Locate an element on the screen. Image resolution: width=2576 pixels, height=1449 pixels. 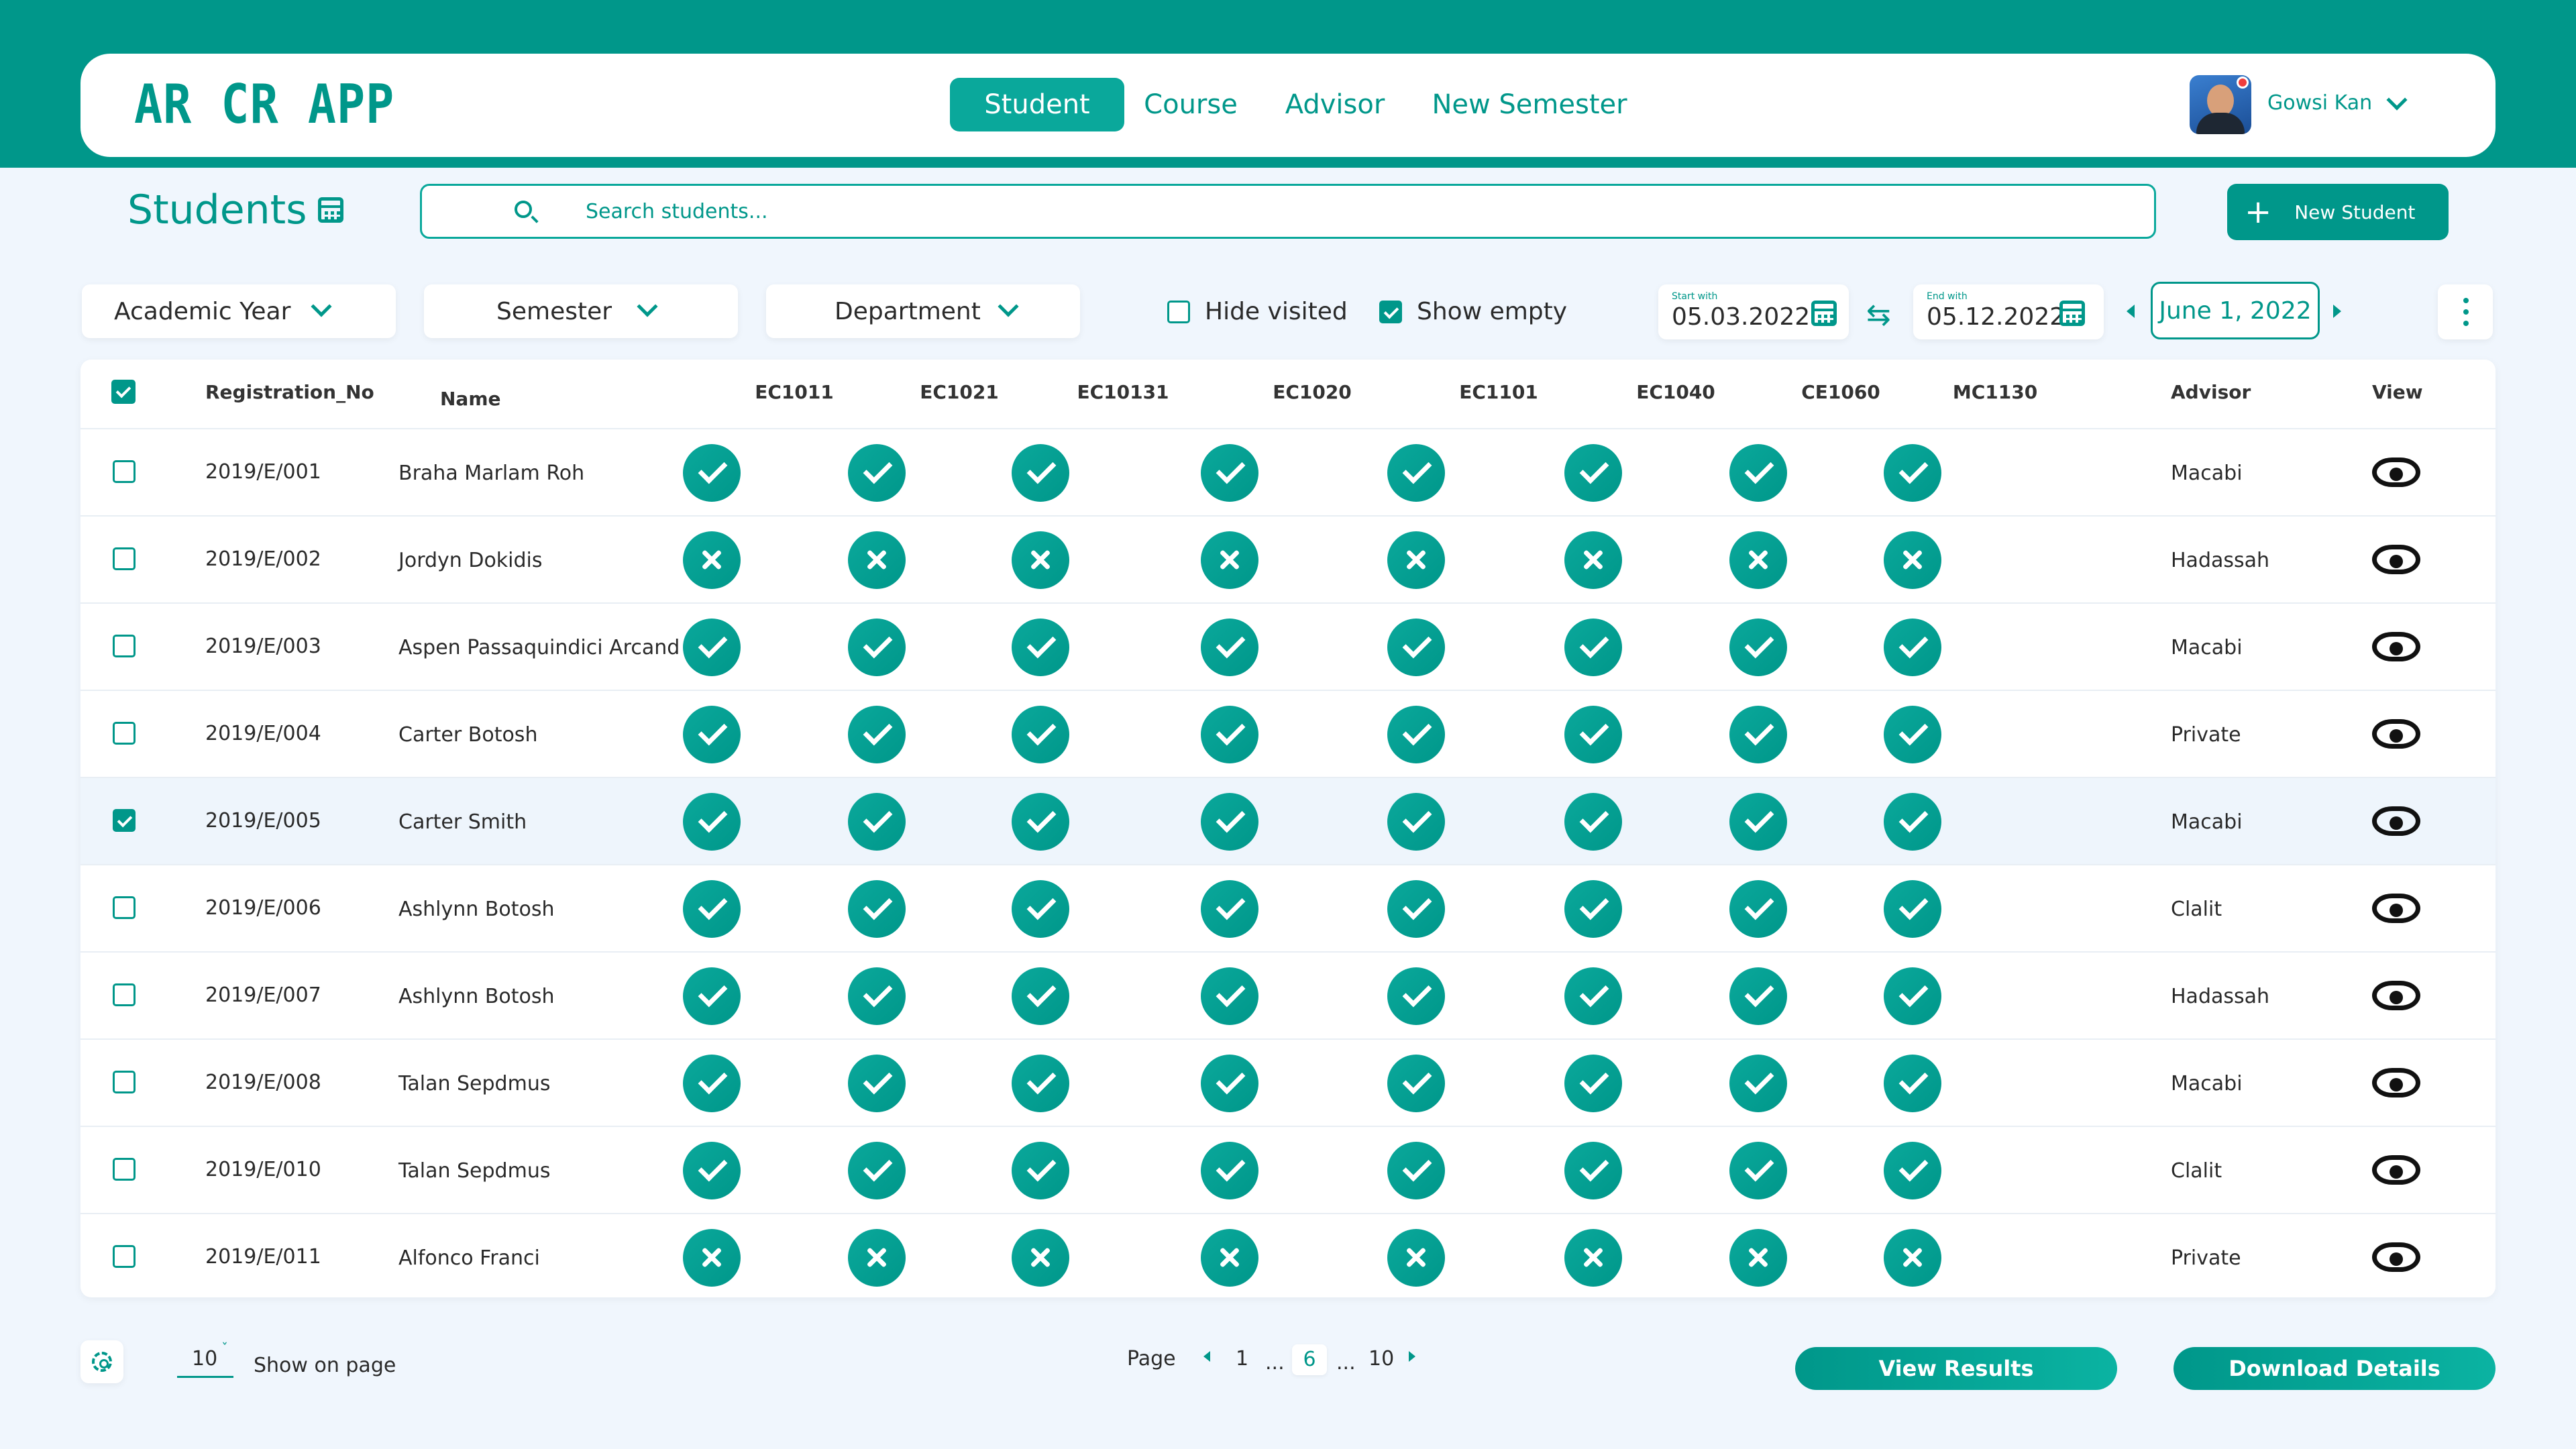
search-bar is located at coordinates (1288, 211).